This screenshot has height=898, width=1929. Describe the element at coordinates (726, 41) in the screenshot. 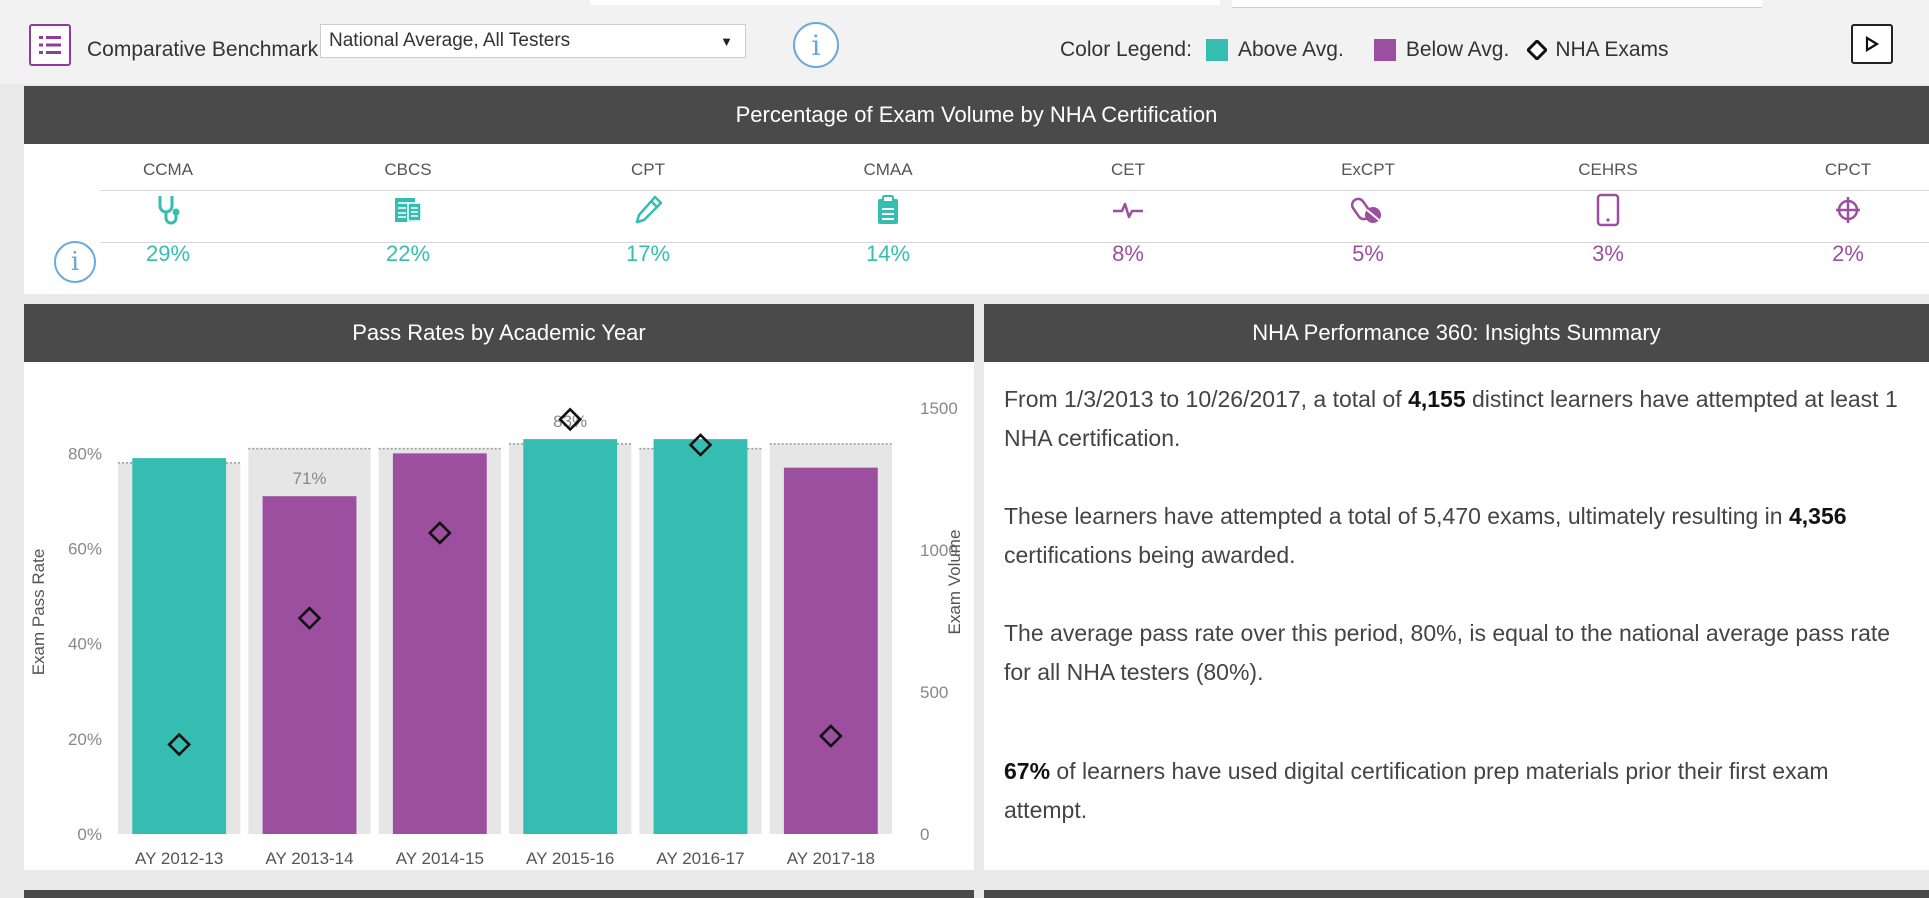

I see `caret-down-icon: ▼` at that location.